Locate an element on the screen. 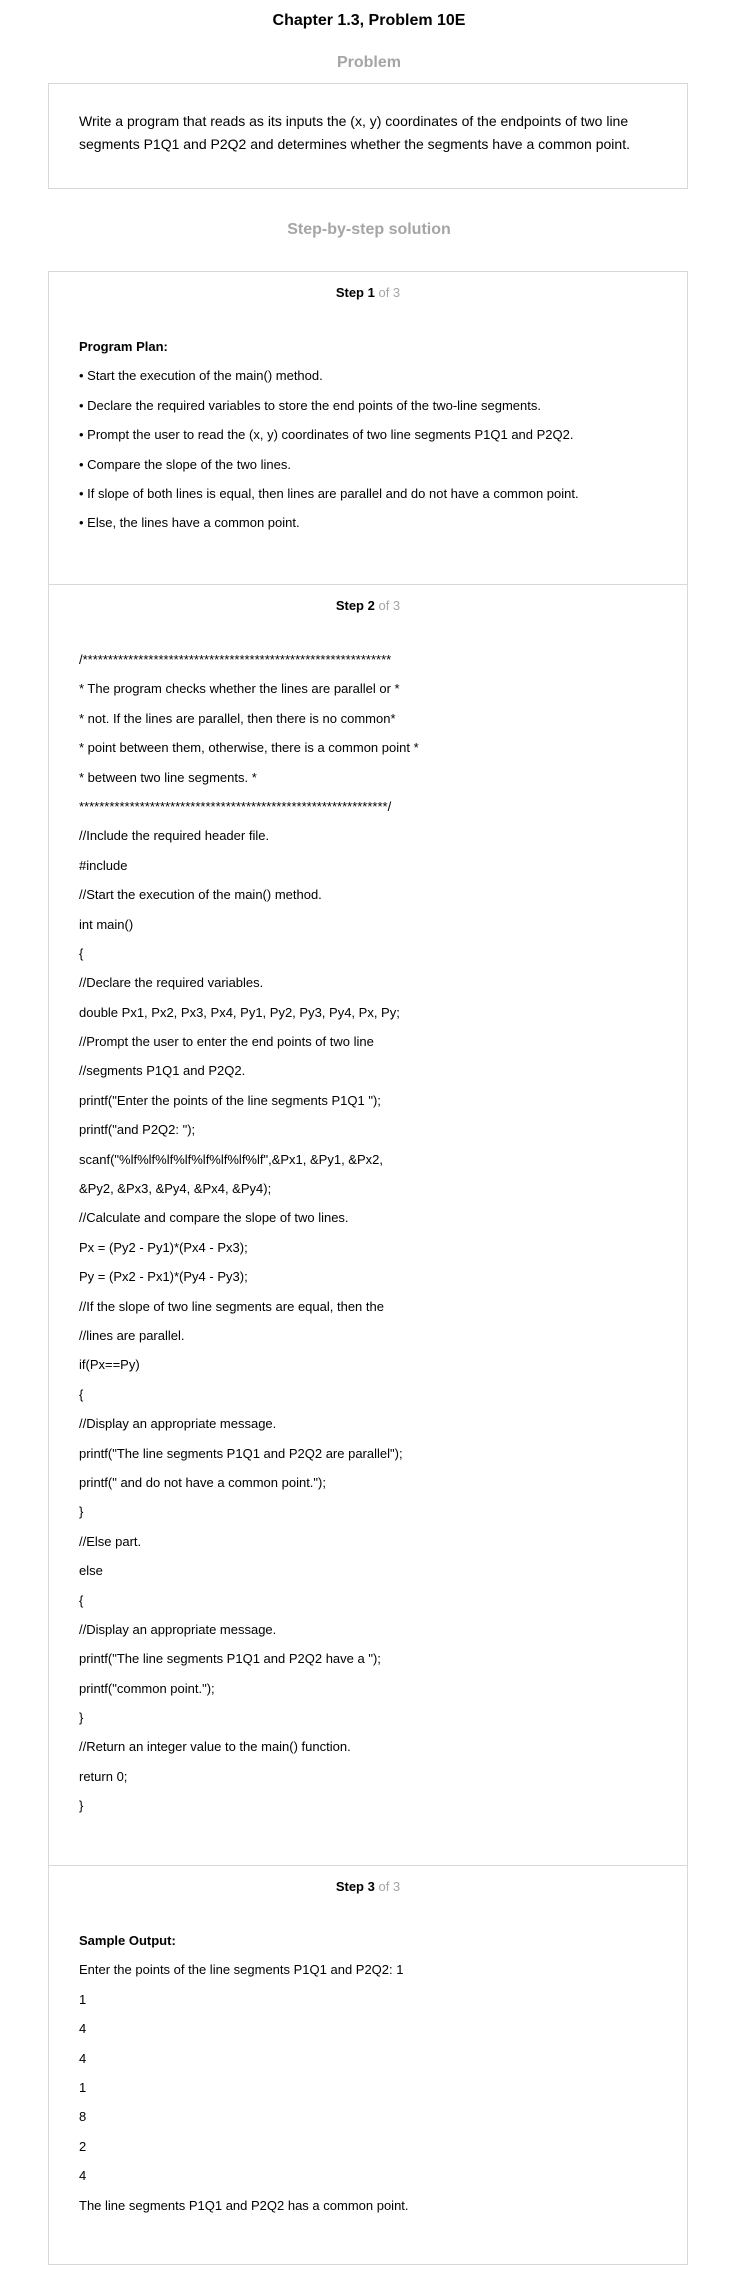 This screenshot has width=738, height=2290. code-line: //Else part. is located at coordinates (110, 1541).